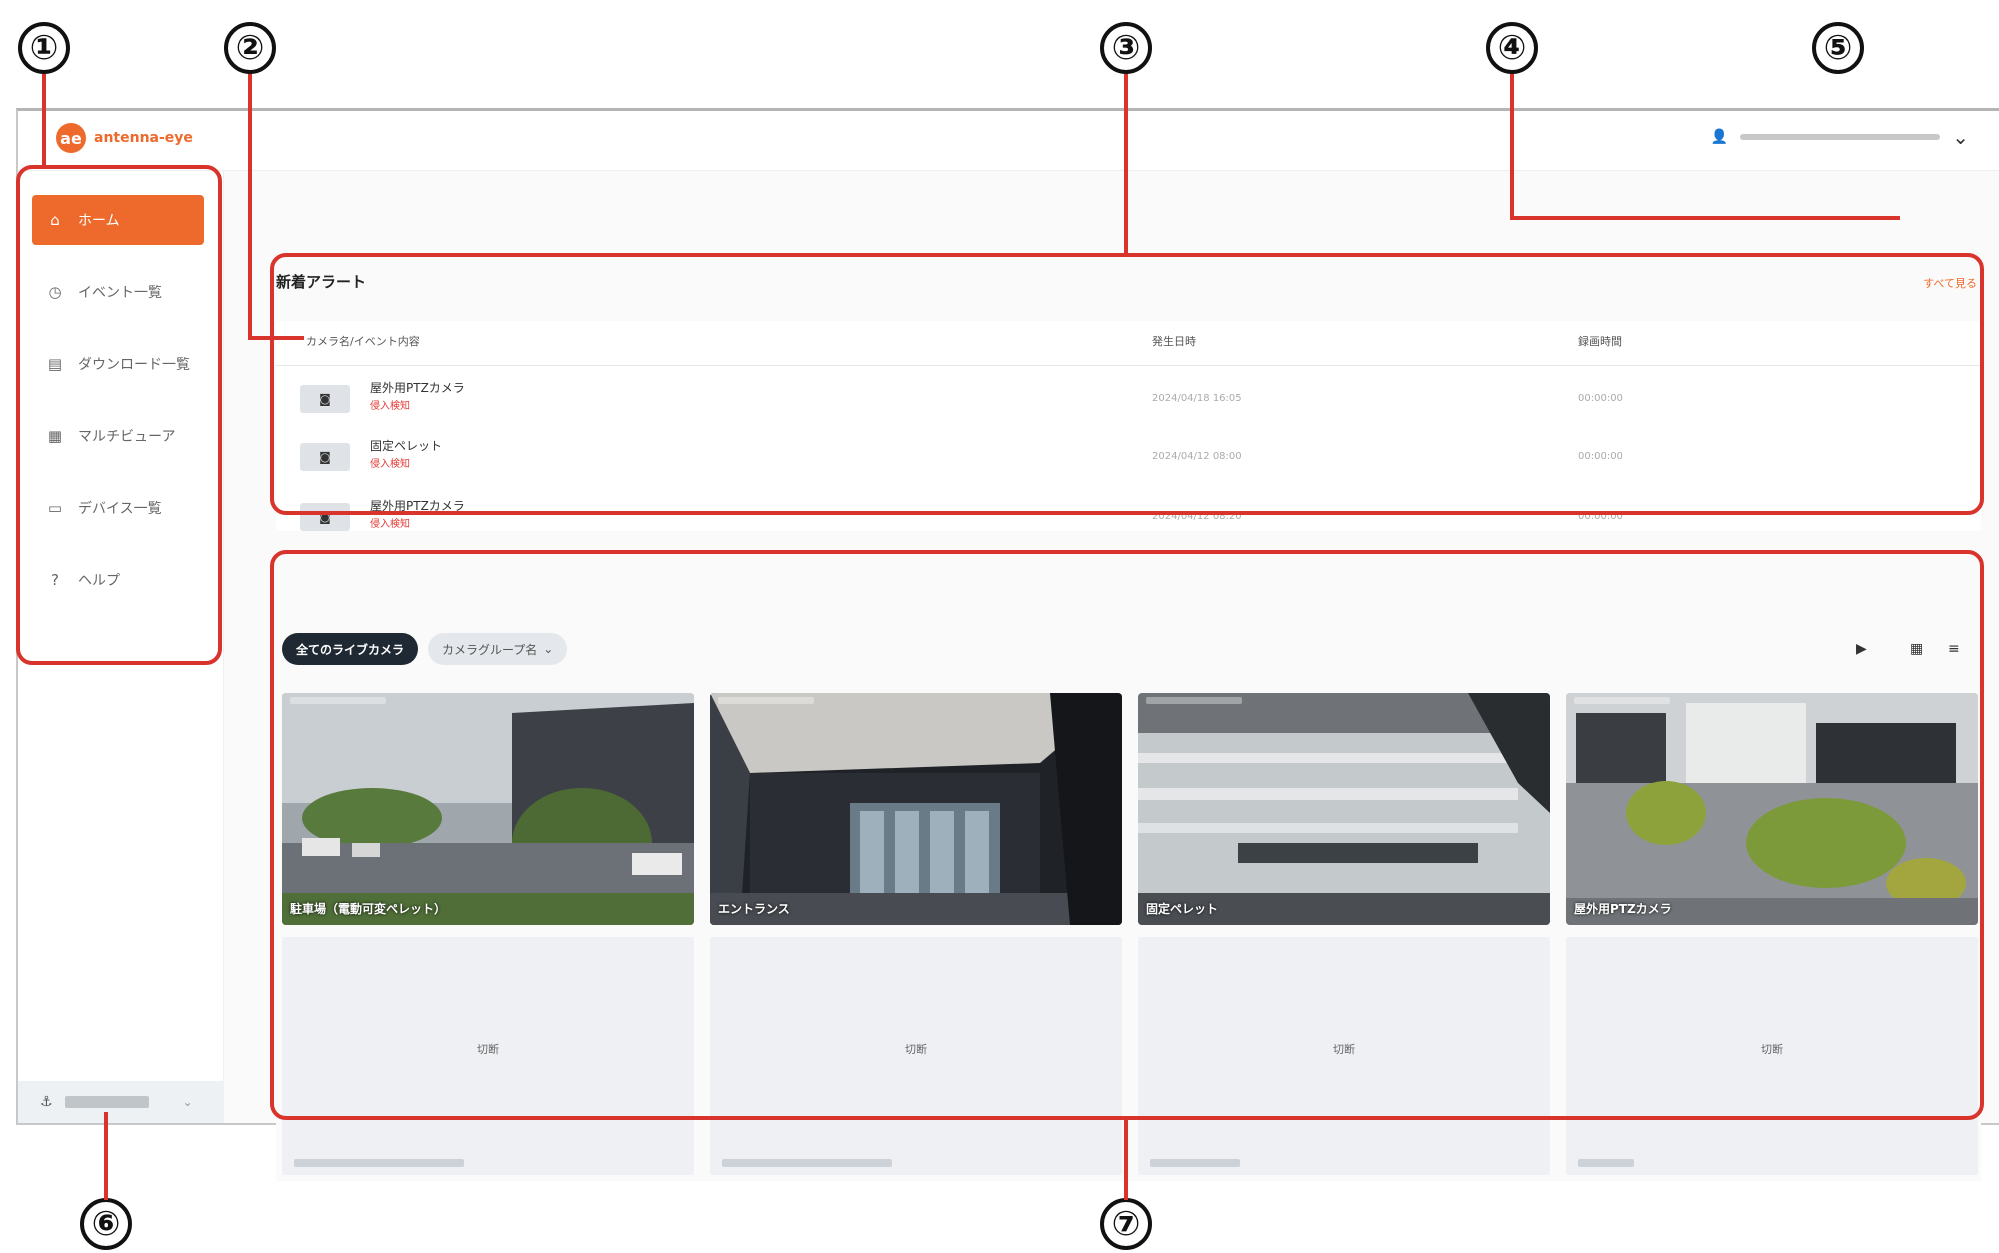 The image size is (1999, 1253). I want to click on callout-marker-6: ⑥, so click(106, 1224).